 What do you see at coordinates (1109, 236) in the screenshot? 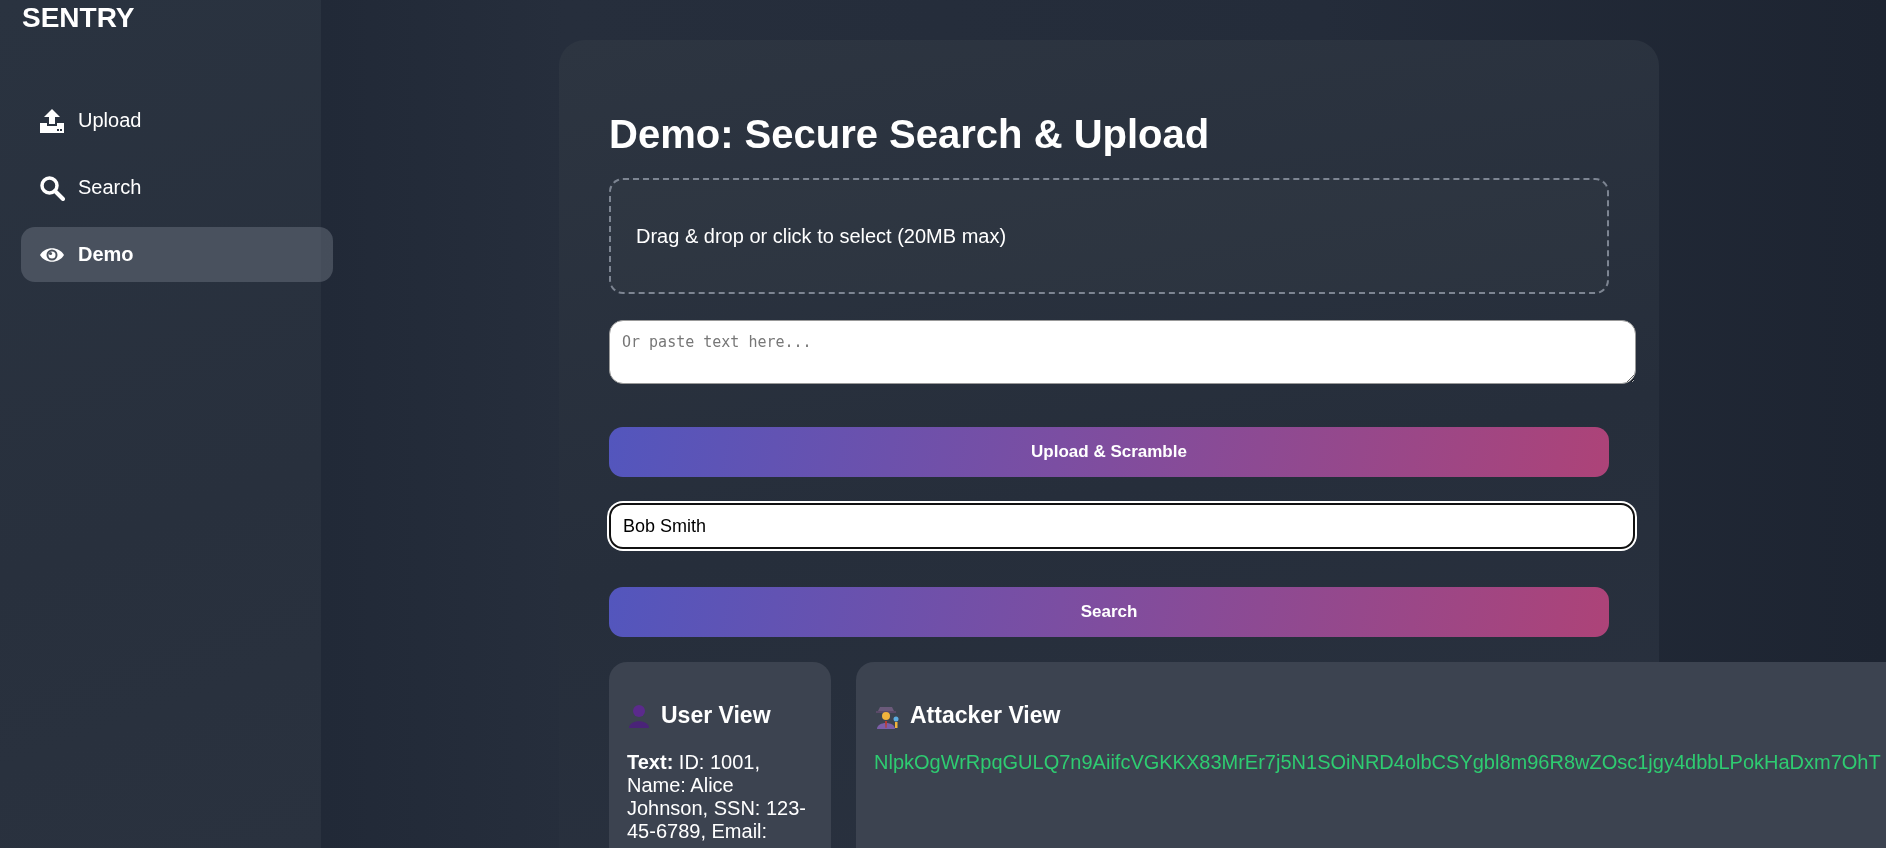
I see `drop-zone: Drag & drop or click to select (20MB max)` at bounding box center [1109, 236].